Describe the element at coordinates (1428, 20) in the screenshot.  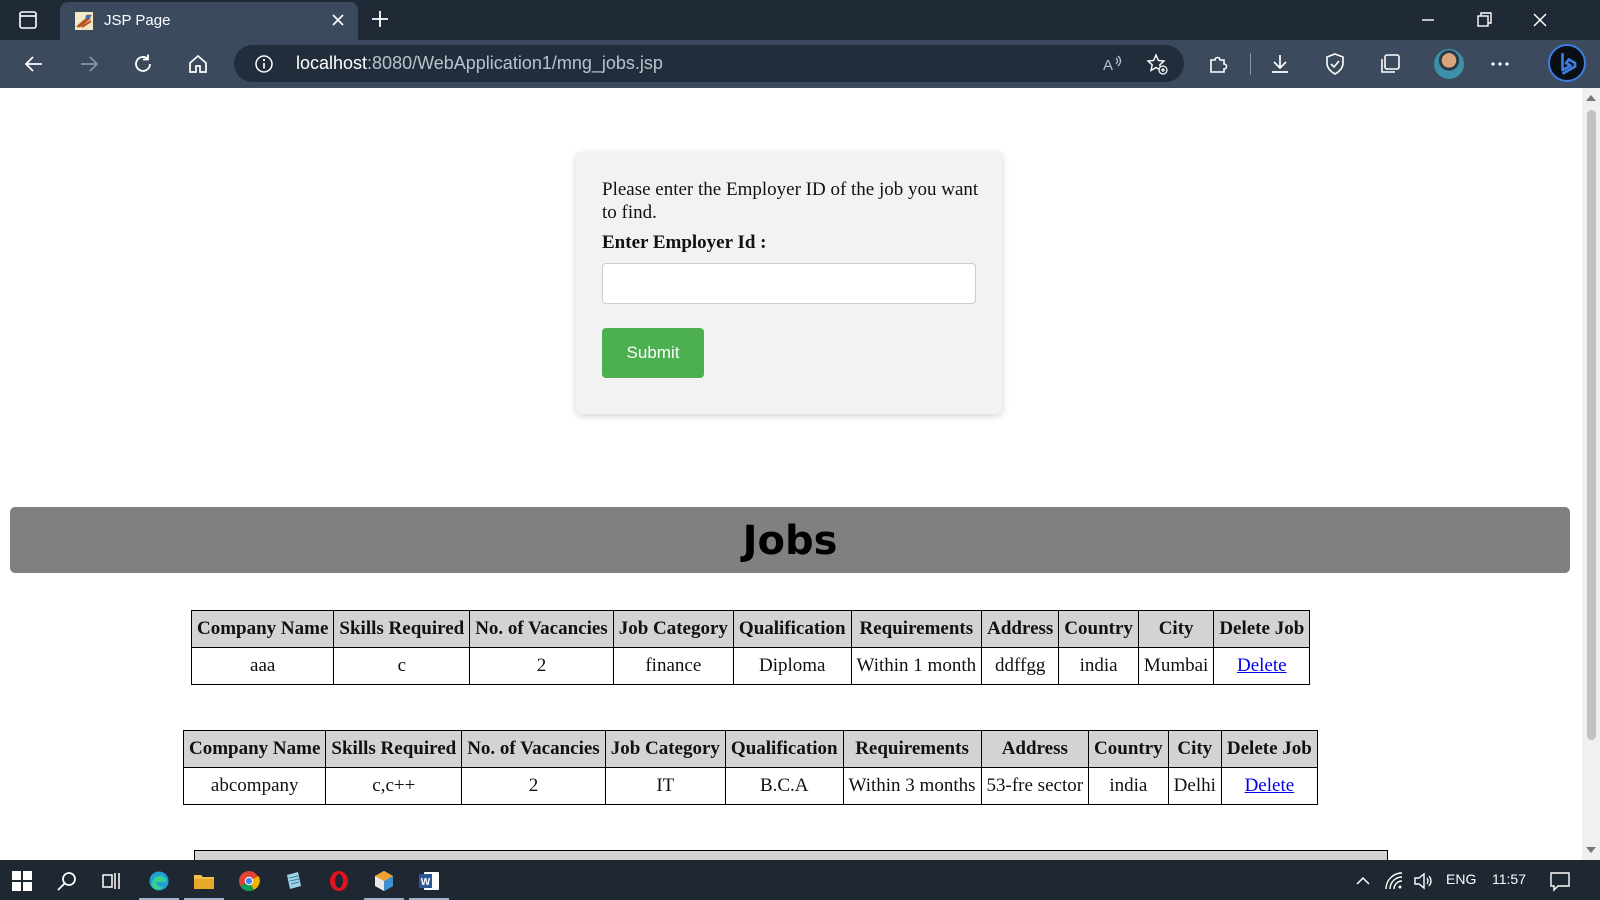
I see `minimize-icon` at that location.